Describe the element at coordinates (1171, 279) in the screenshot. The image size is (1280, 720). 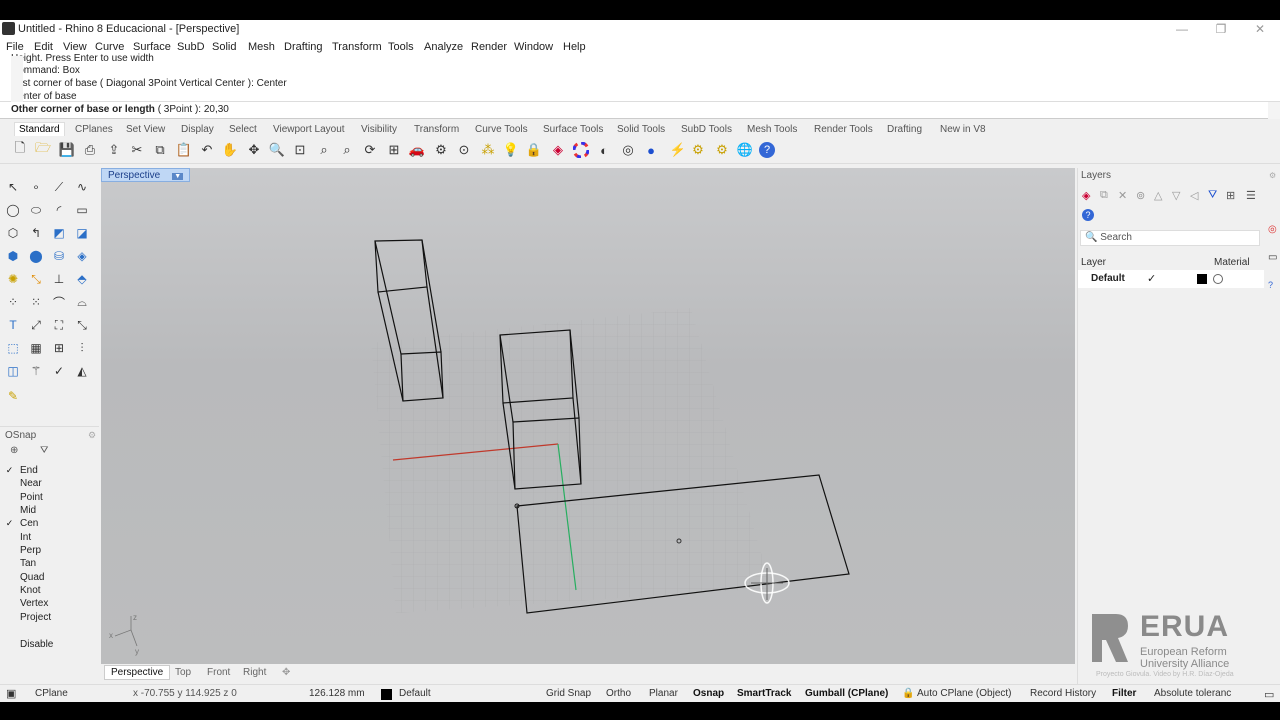
I see `layer-row: Default ✓` at that location.